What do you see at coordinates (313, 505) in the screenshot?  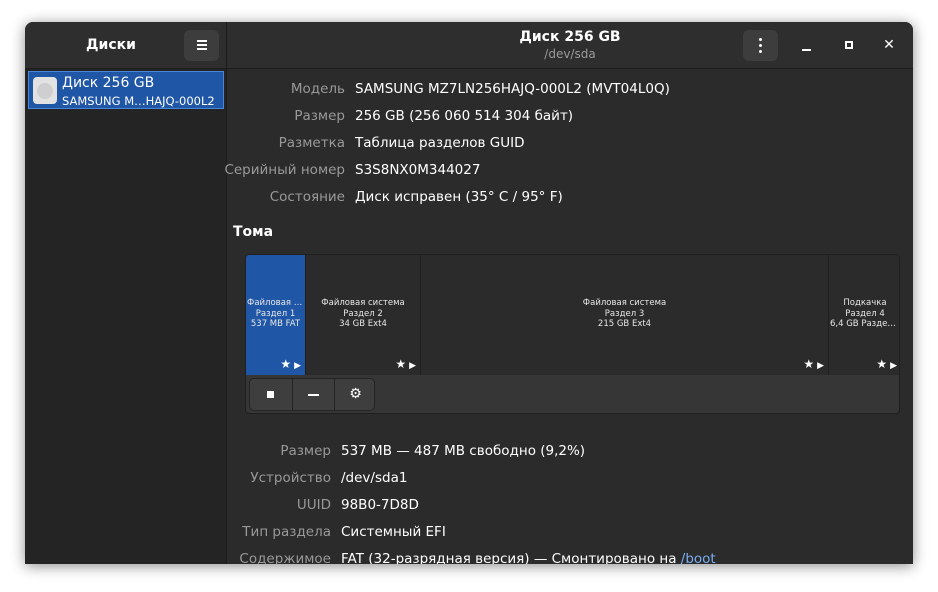 I see `uuid-label: UUID` at bounding box center [313, 505].